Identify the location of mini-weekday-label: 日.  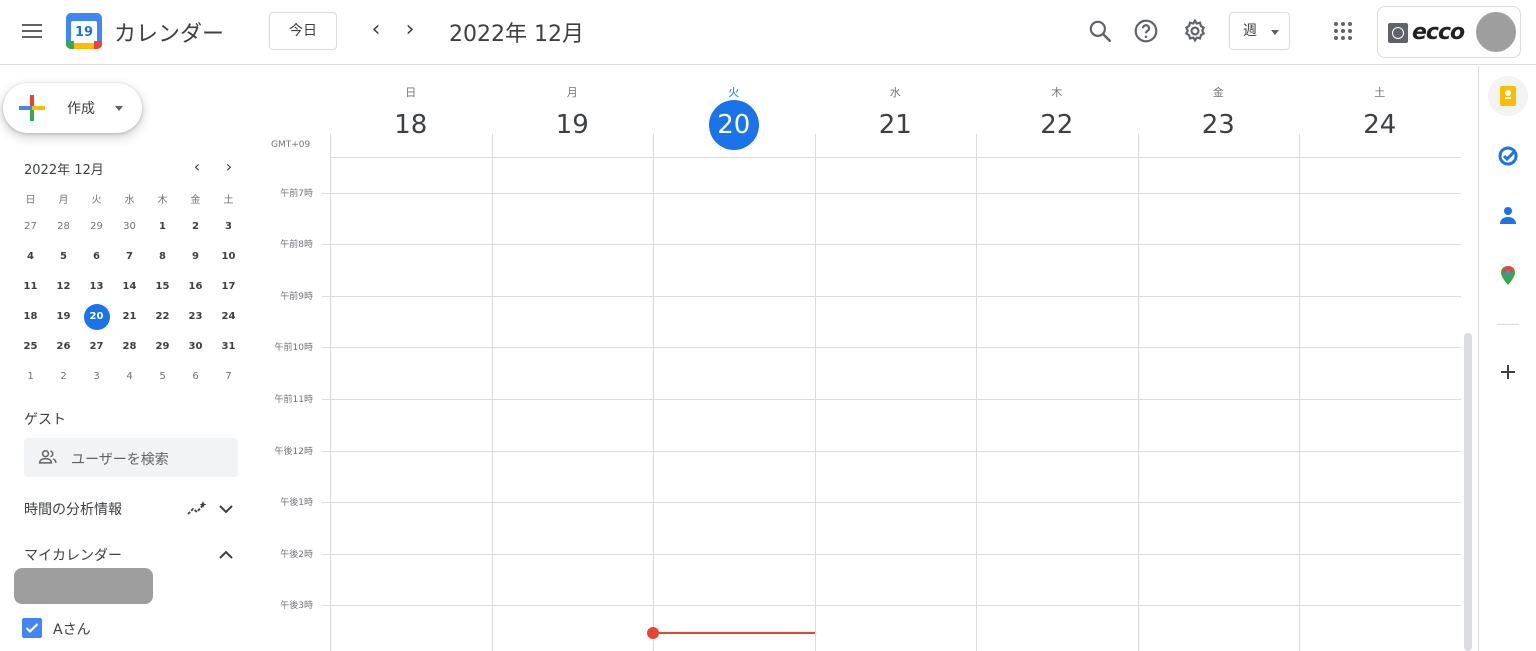
(30, 200).